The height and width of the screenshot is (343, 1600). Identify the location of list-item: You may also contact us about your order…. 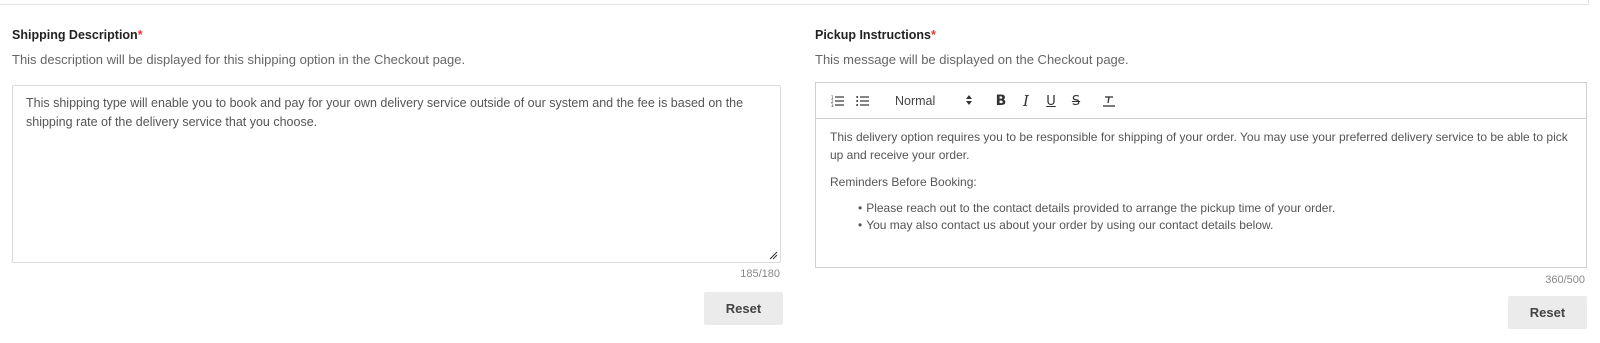
(1215, 225).